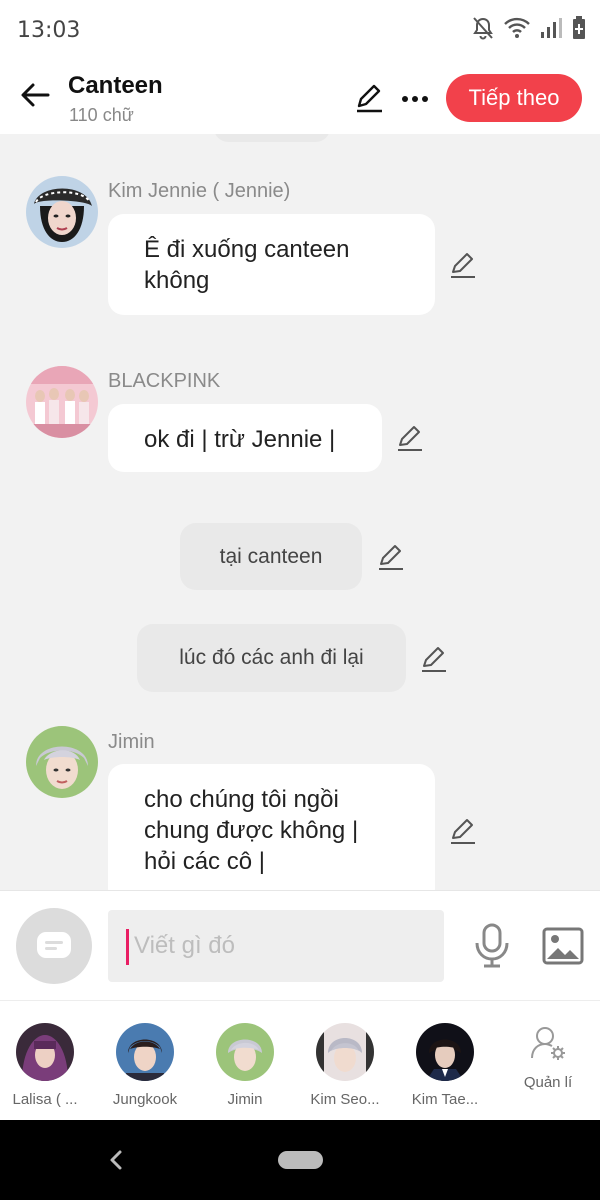 The height and width of the screenshot is (1200, 600). I want to click on narration-mode-button, so click(54, 946).